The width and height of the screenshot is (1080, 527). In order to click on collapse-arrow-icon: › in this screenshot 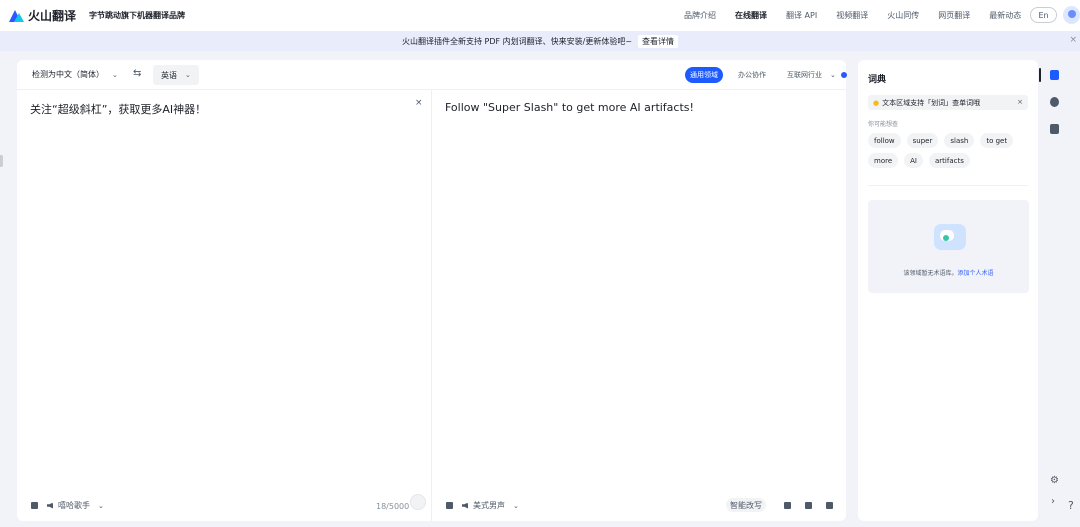, I will do `click(1053, 501)`.